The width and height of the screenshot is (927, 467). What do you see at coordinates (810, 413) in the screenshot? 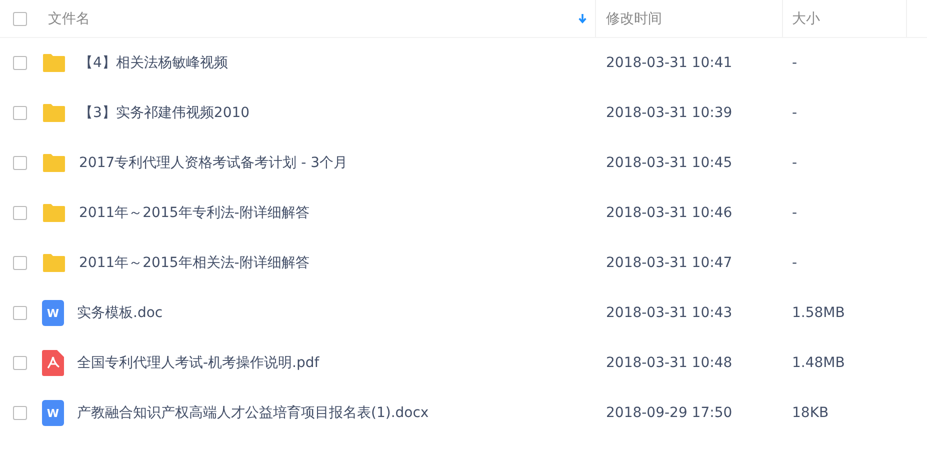
I see `file-size: 18KB` at bounding box center [810, 413].